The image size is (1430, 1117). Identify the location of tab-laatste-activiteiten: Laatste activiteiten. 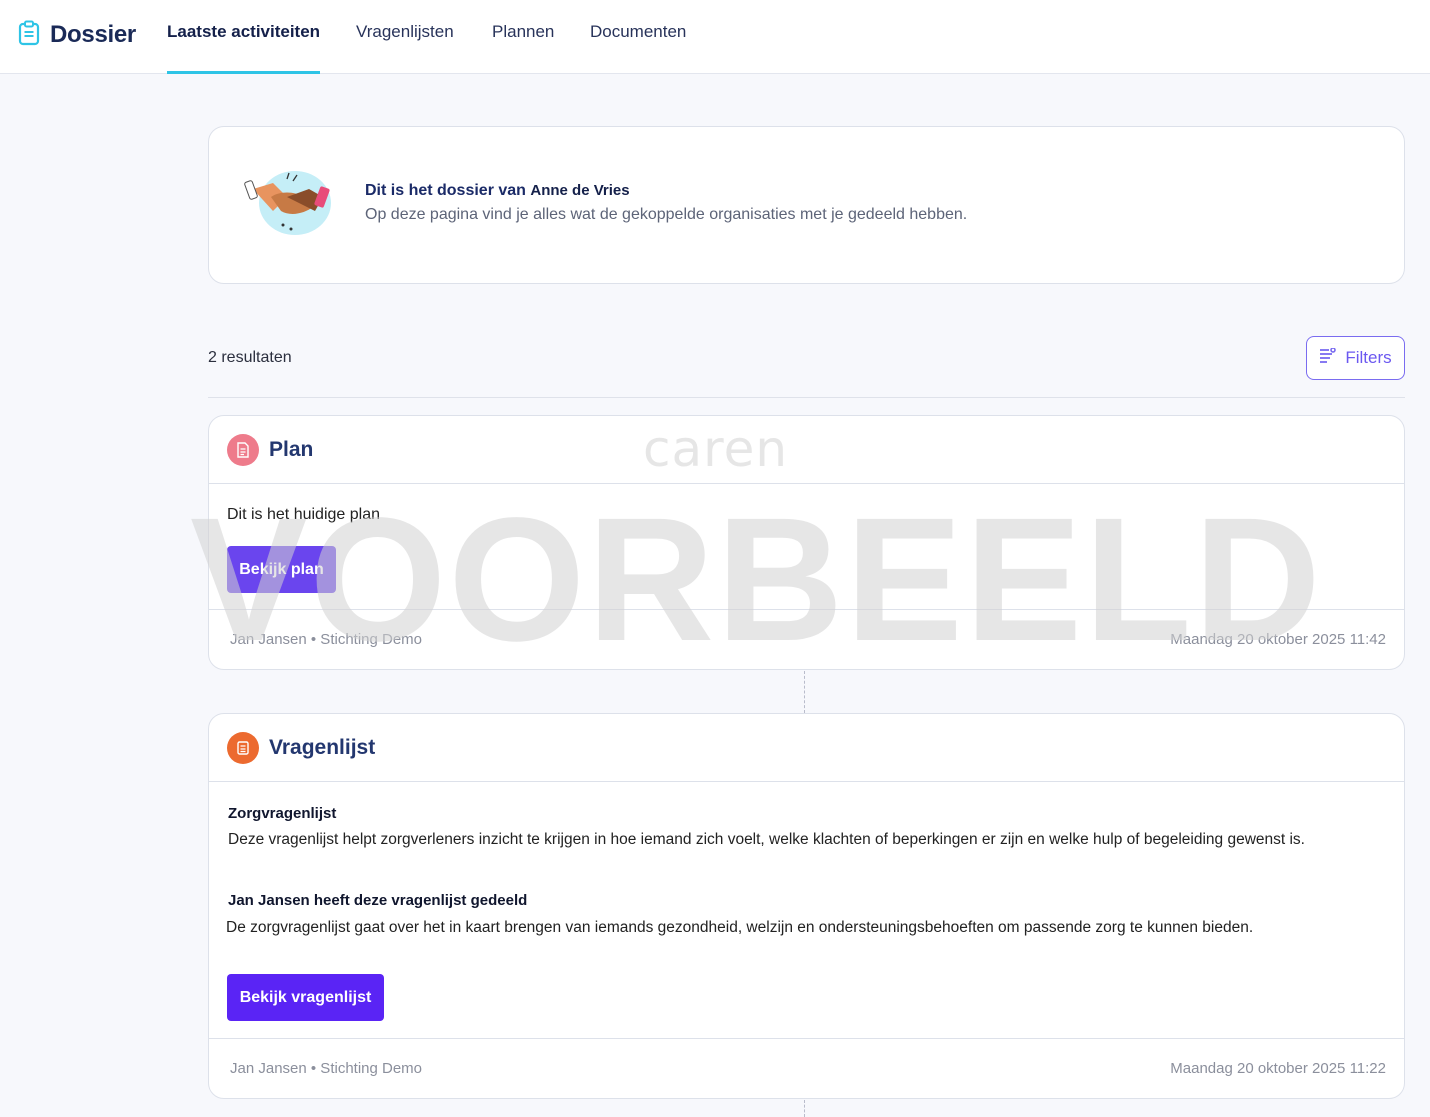
(244, 48).